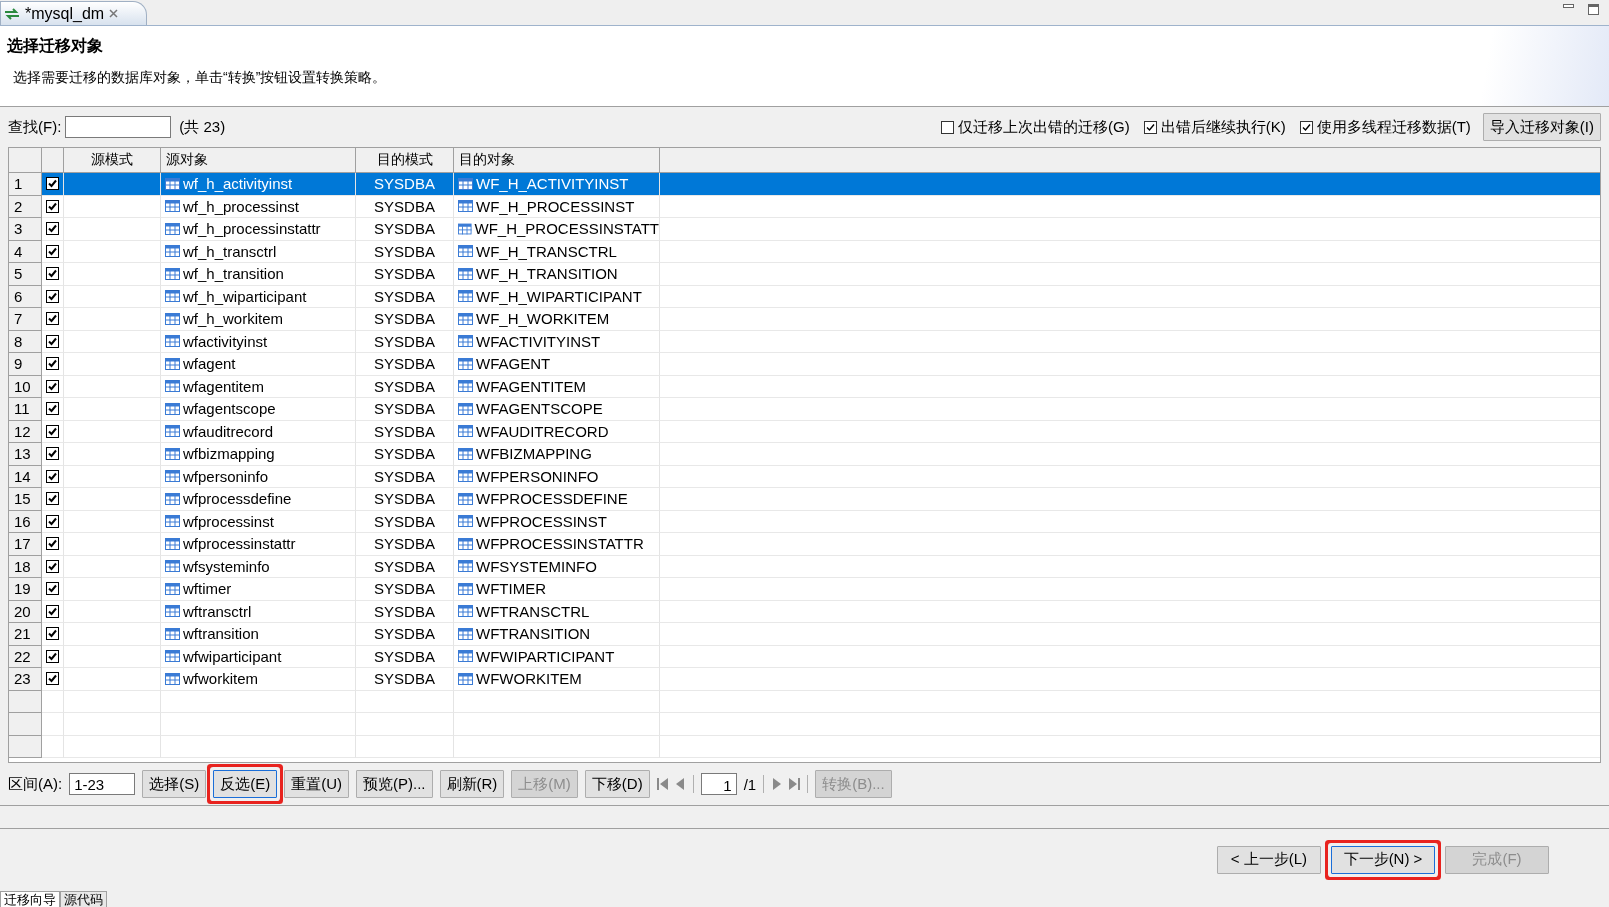  Describe the element at coordinates (118, 127) in the screenshot. I see `search-field` at that location.